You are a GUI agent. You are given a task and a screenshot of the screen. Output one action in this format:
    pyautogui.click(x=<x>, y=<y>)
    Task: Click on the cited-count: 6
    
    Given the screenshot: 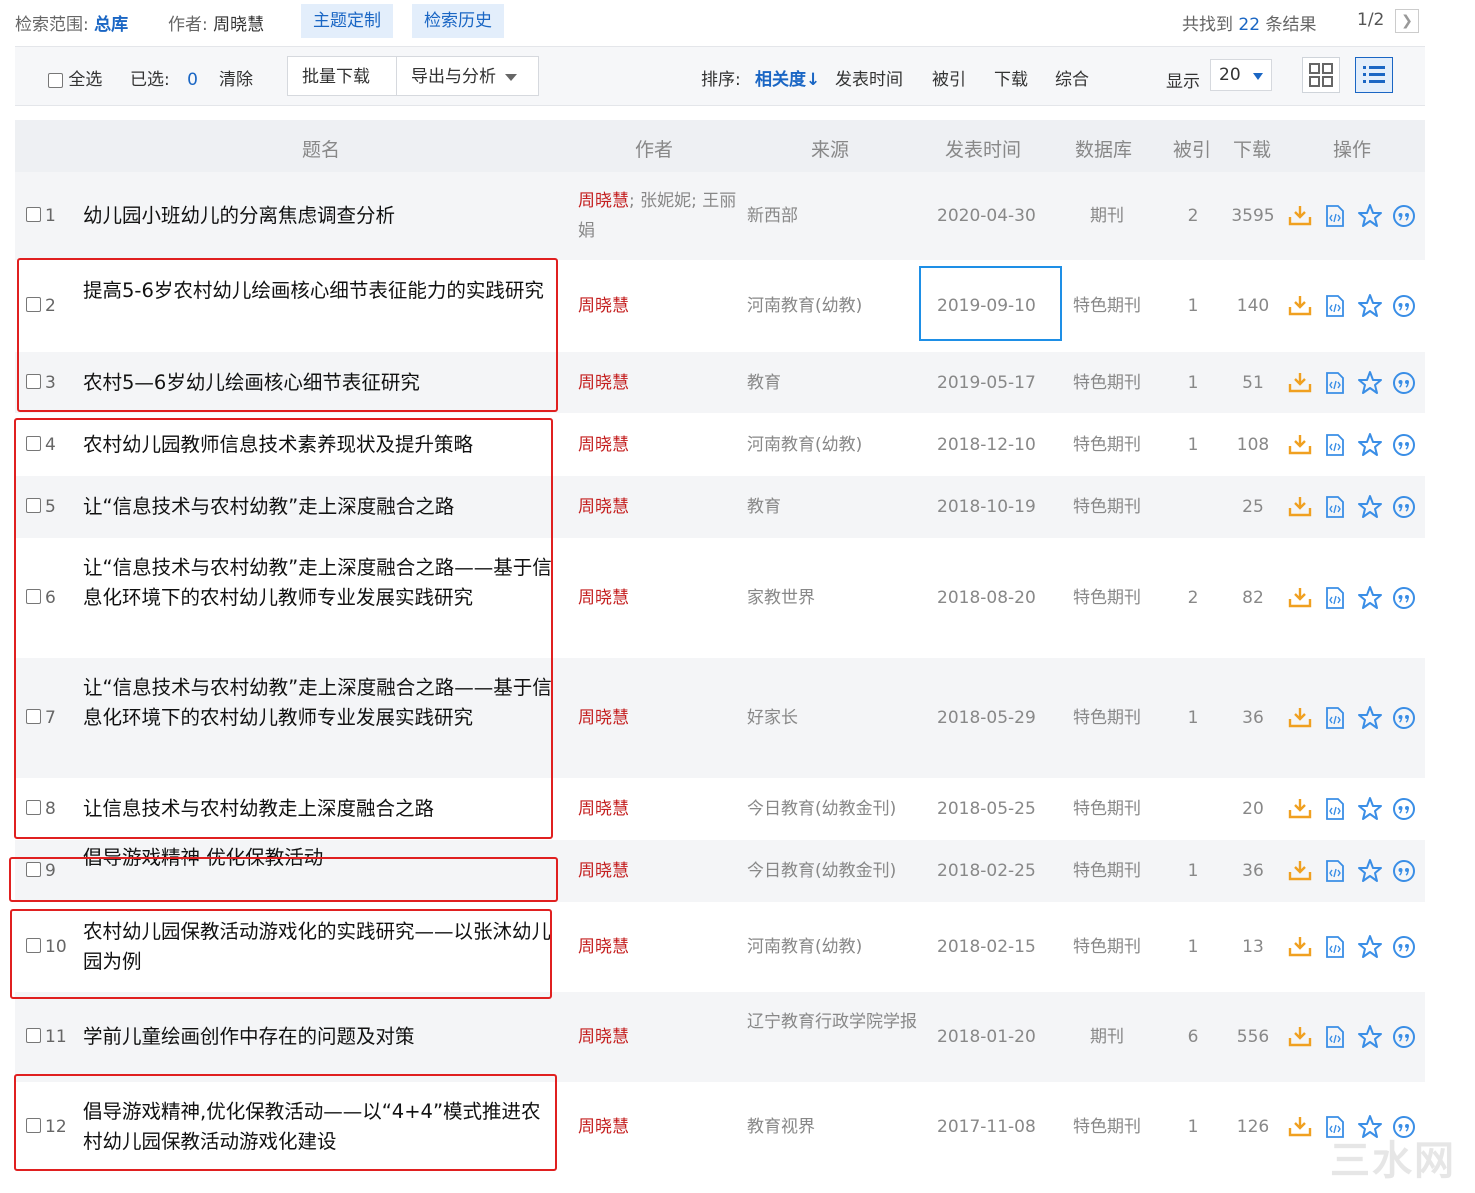 What is the action you would take?
    pyautogui.click(x=1193, y=1037)
    